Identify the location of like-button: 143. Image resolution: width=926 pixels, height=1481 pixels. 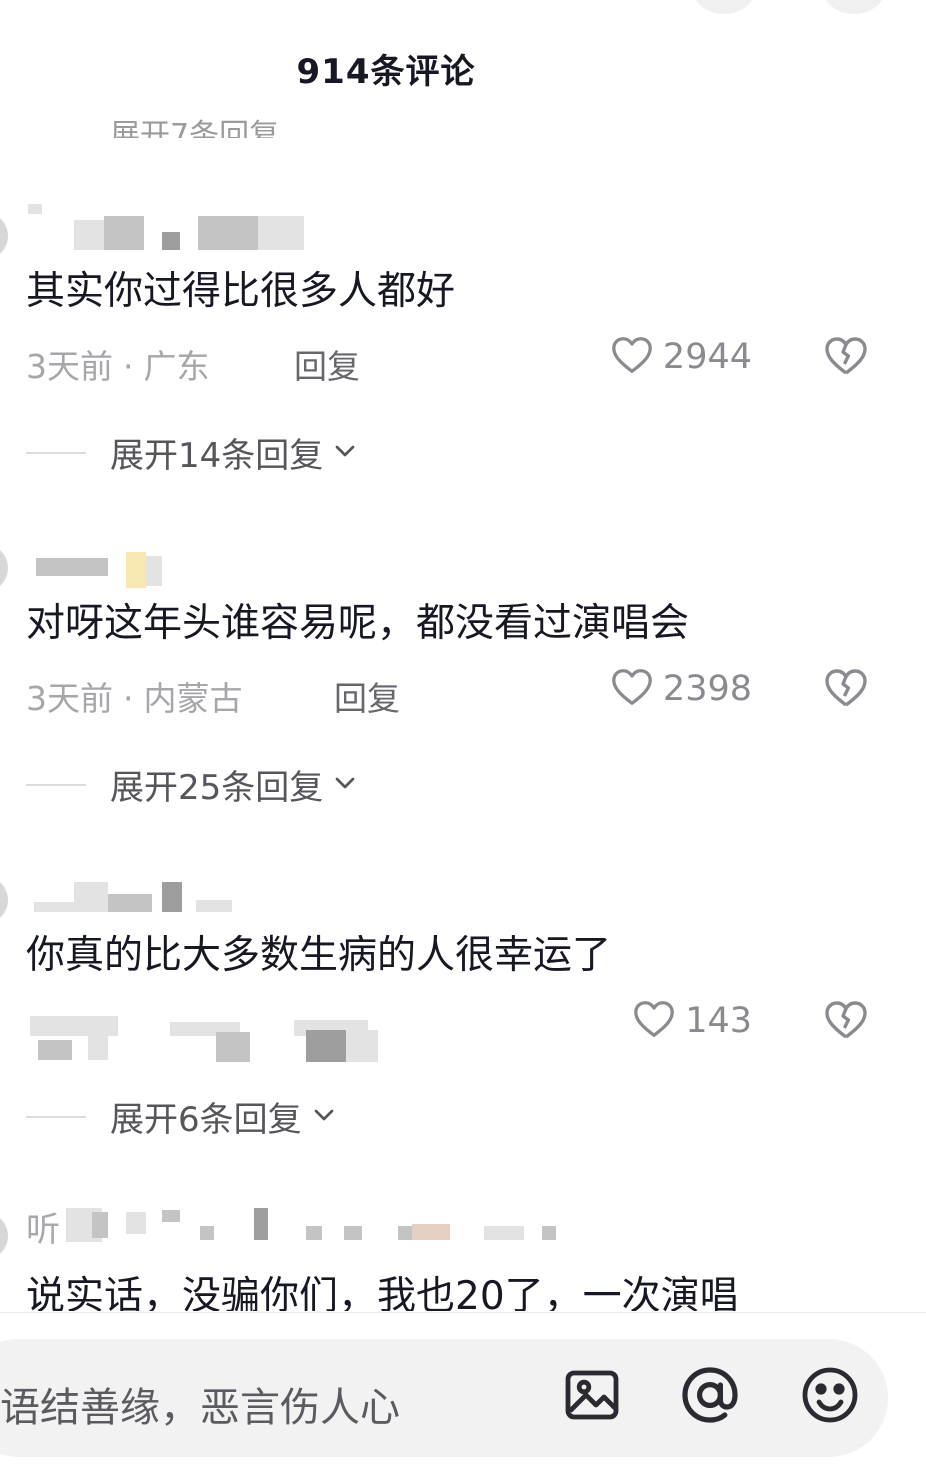
(691, 1021).